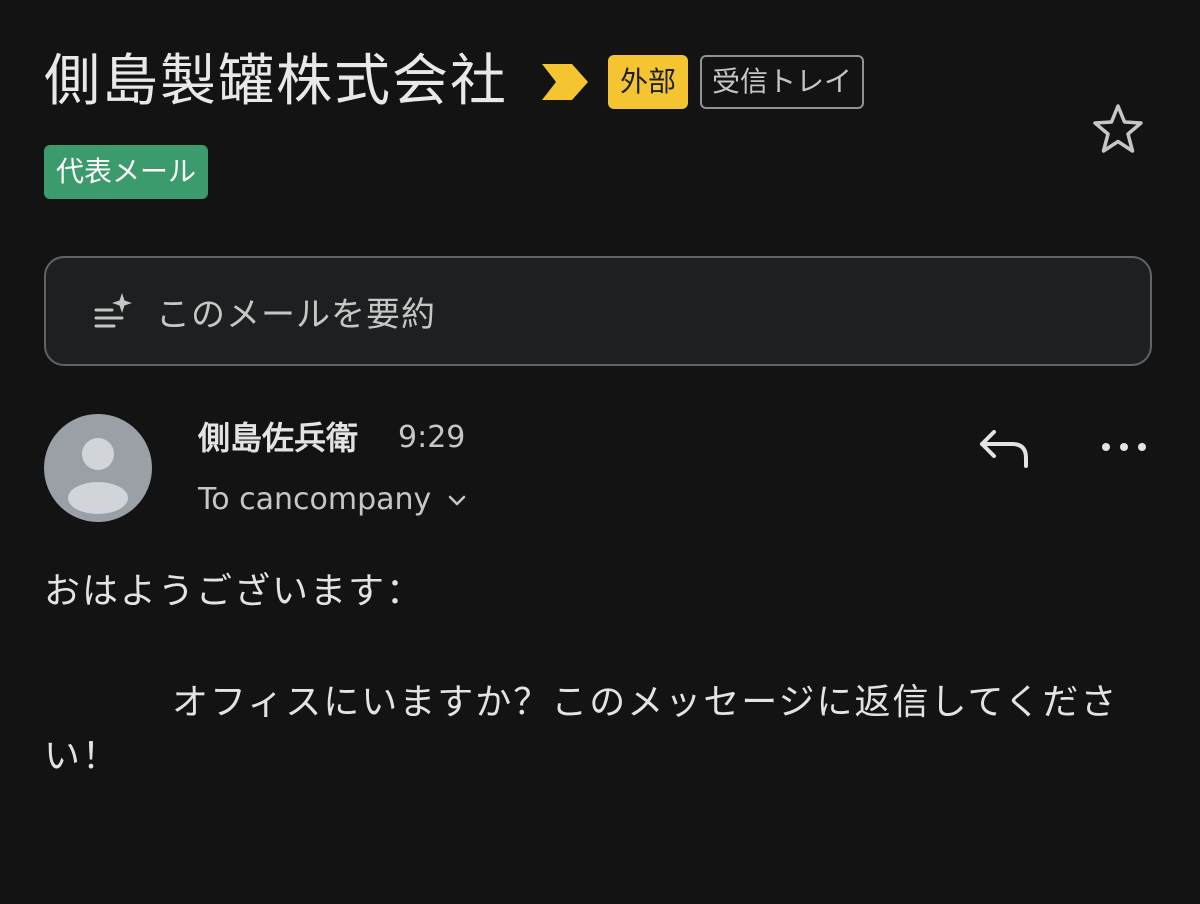 Image resolution: width=1200 pixels, height=904 pixels. I want to click on message-greeting: おはようございます：, so click(234, 591).